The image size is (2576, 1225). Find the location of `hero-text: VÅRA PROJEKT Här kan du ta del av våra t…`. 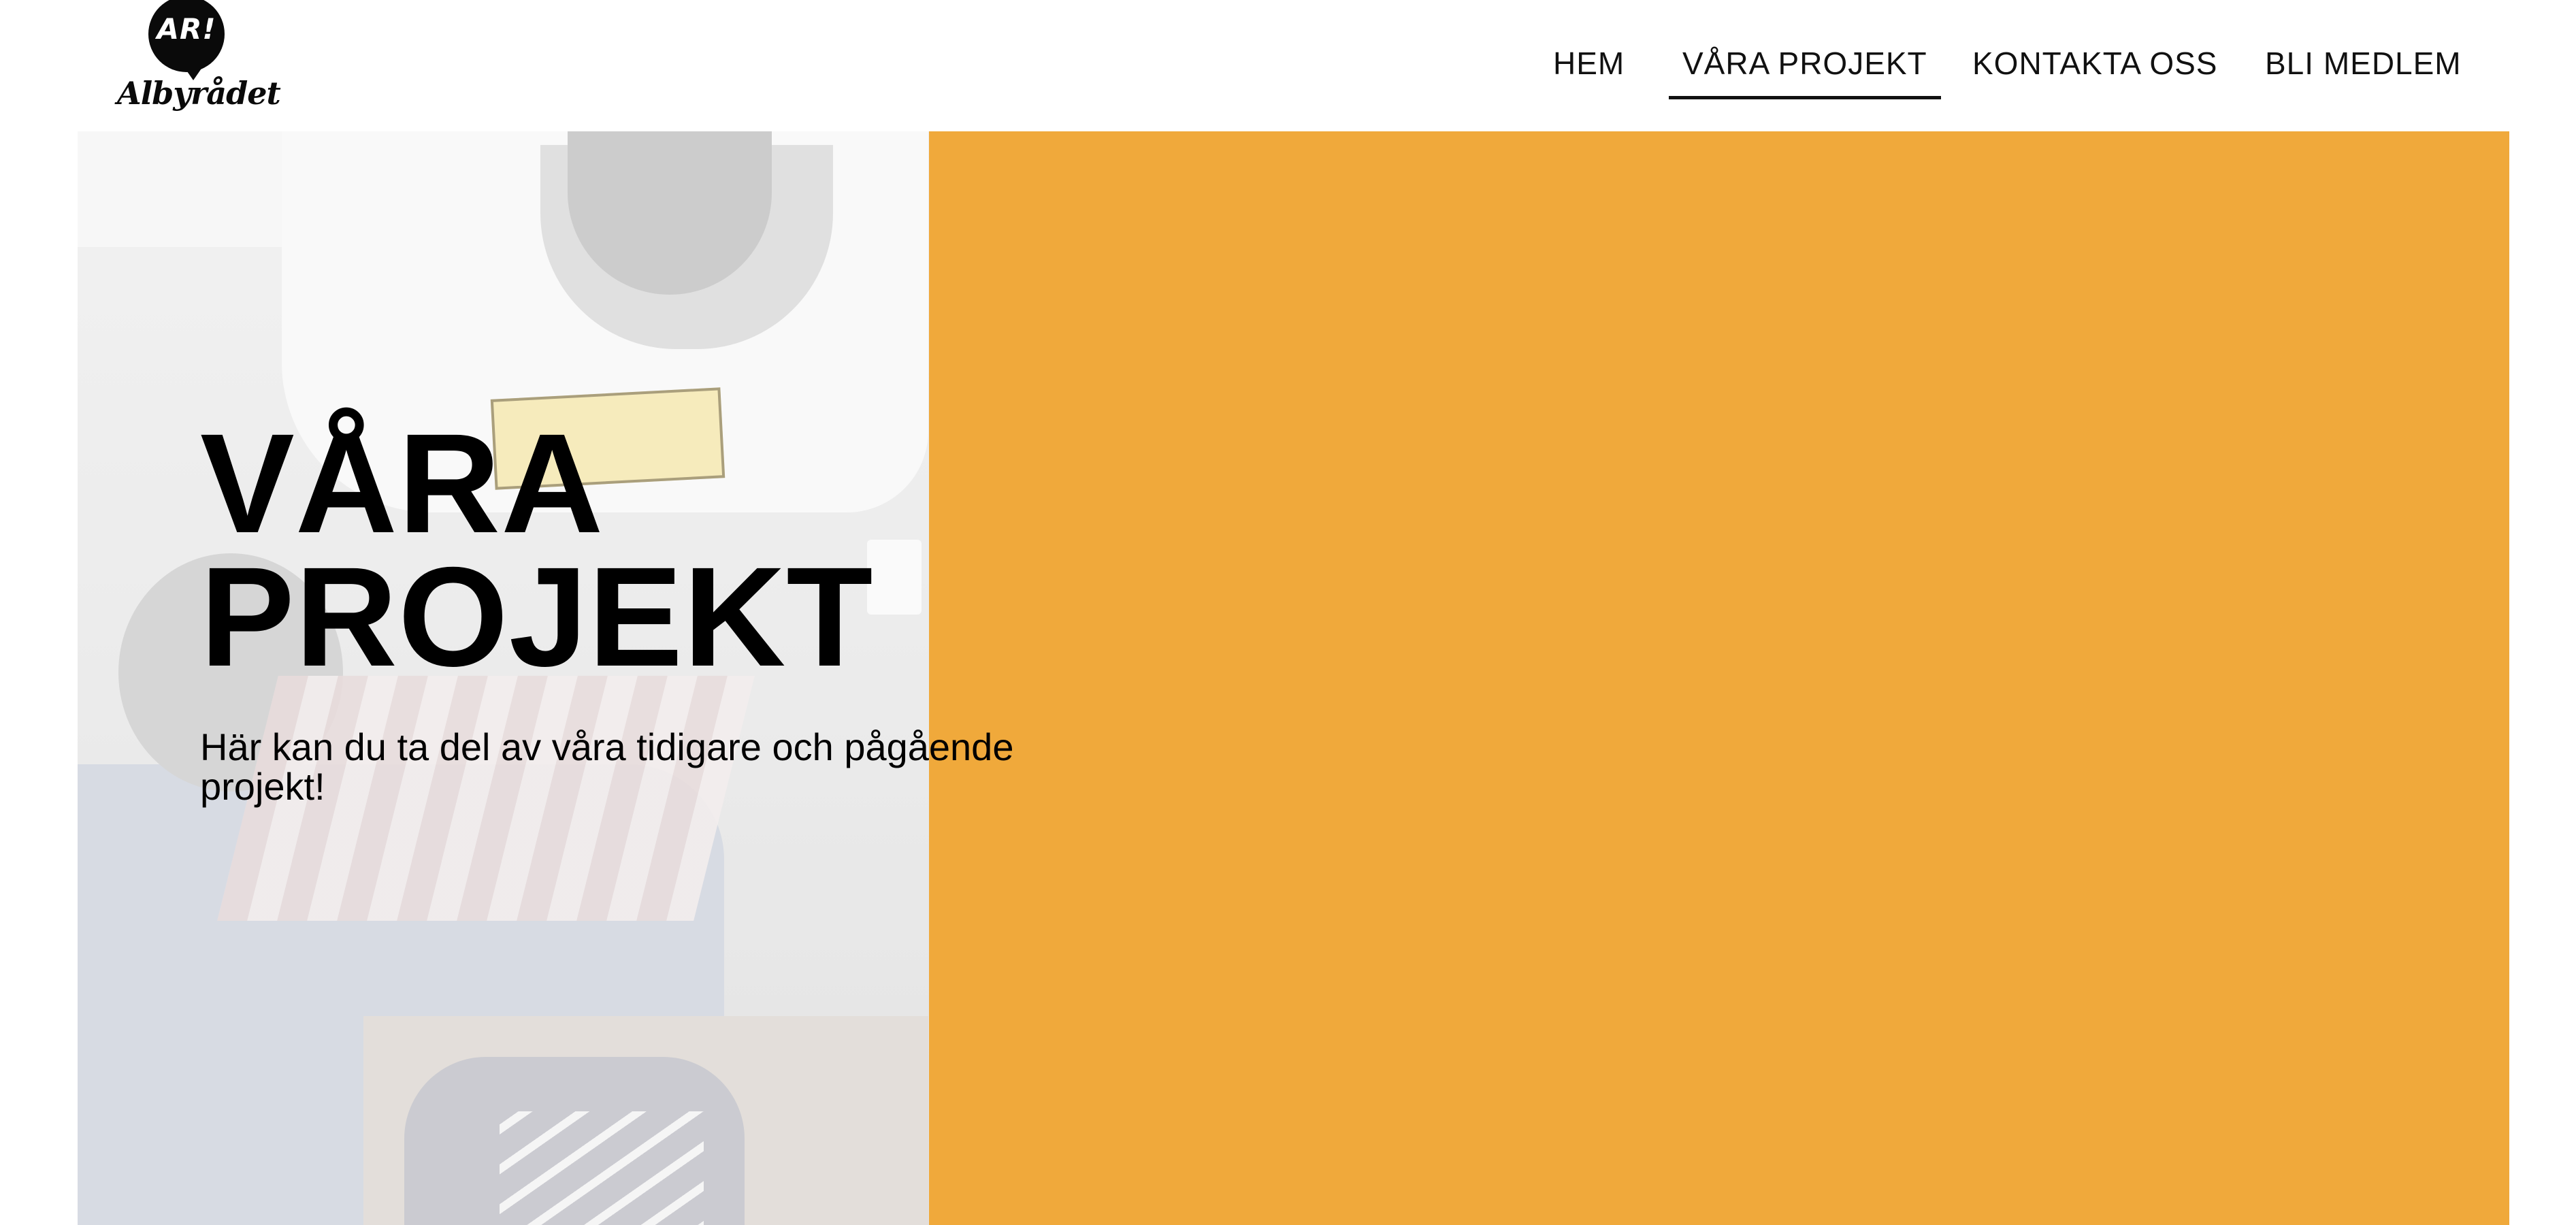

hero-text: VÅRA PROJEKT Här kan du ta del av våra t… is located at coordinates (710, 611).